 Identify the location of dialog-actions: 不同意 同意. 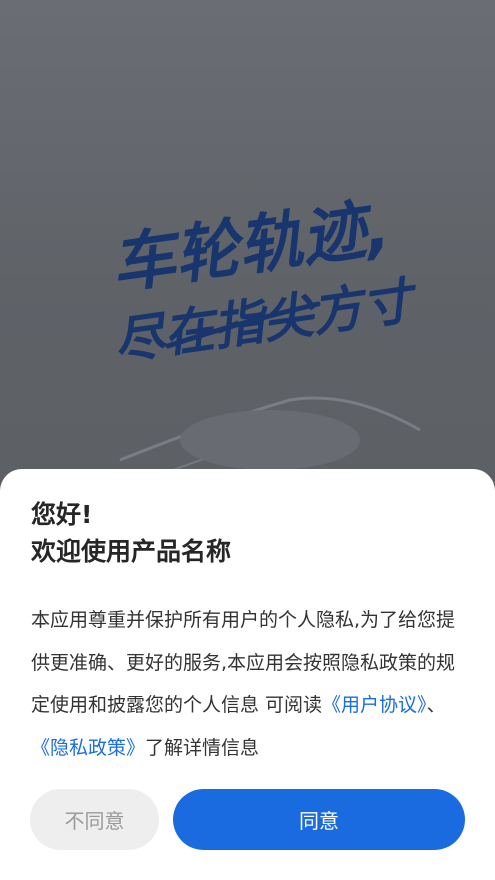
(247, 819).